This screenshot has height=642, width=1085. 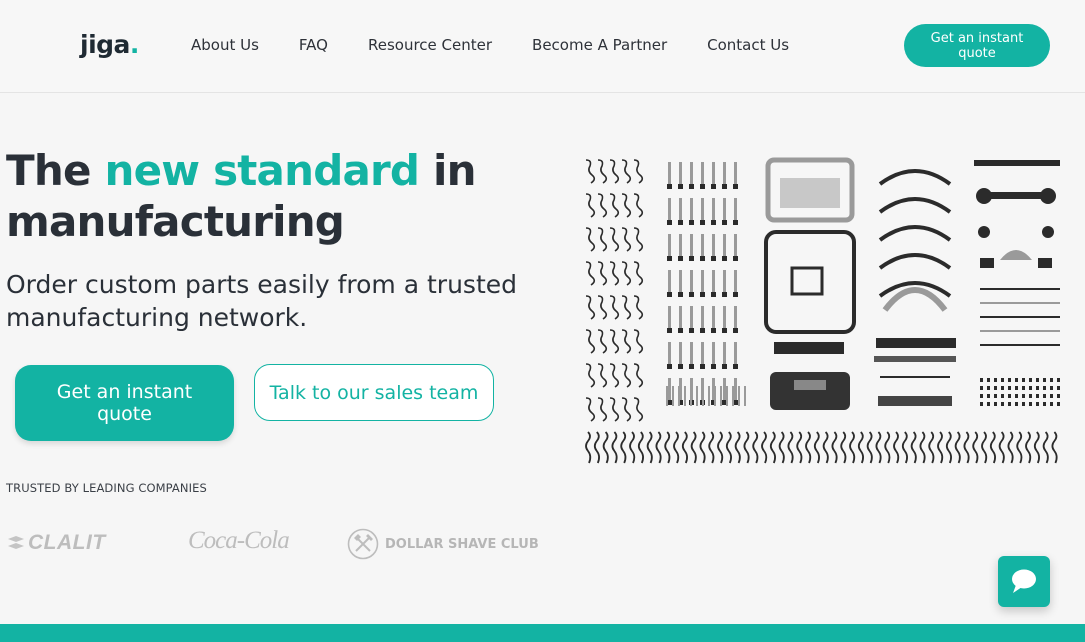 I want to click on clalit-mark-icon, so click(x=16, y=543).